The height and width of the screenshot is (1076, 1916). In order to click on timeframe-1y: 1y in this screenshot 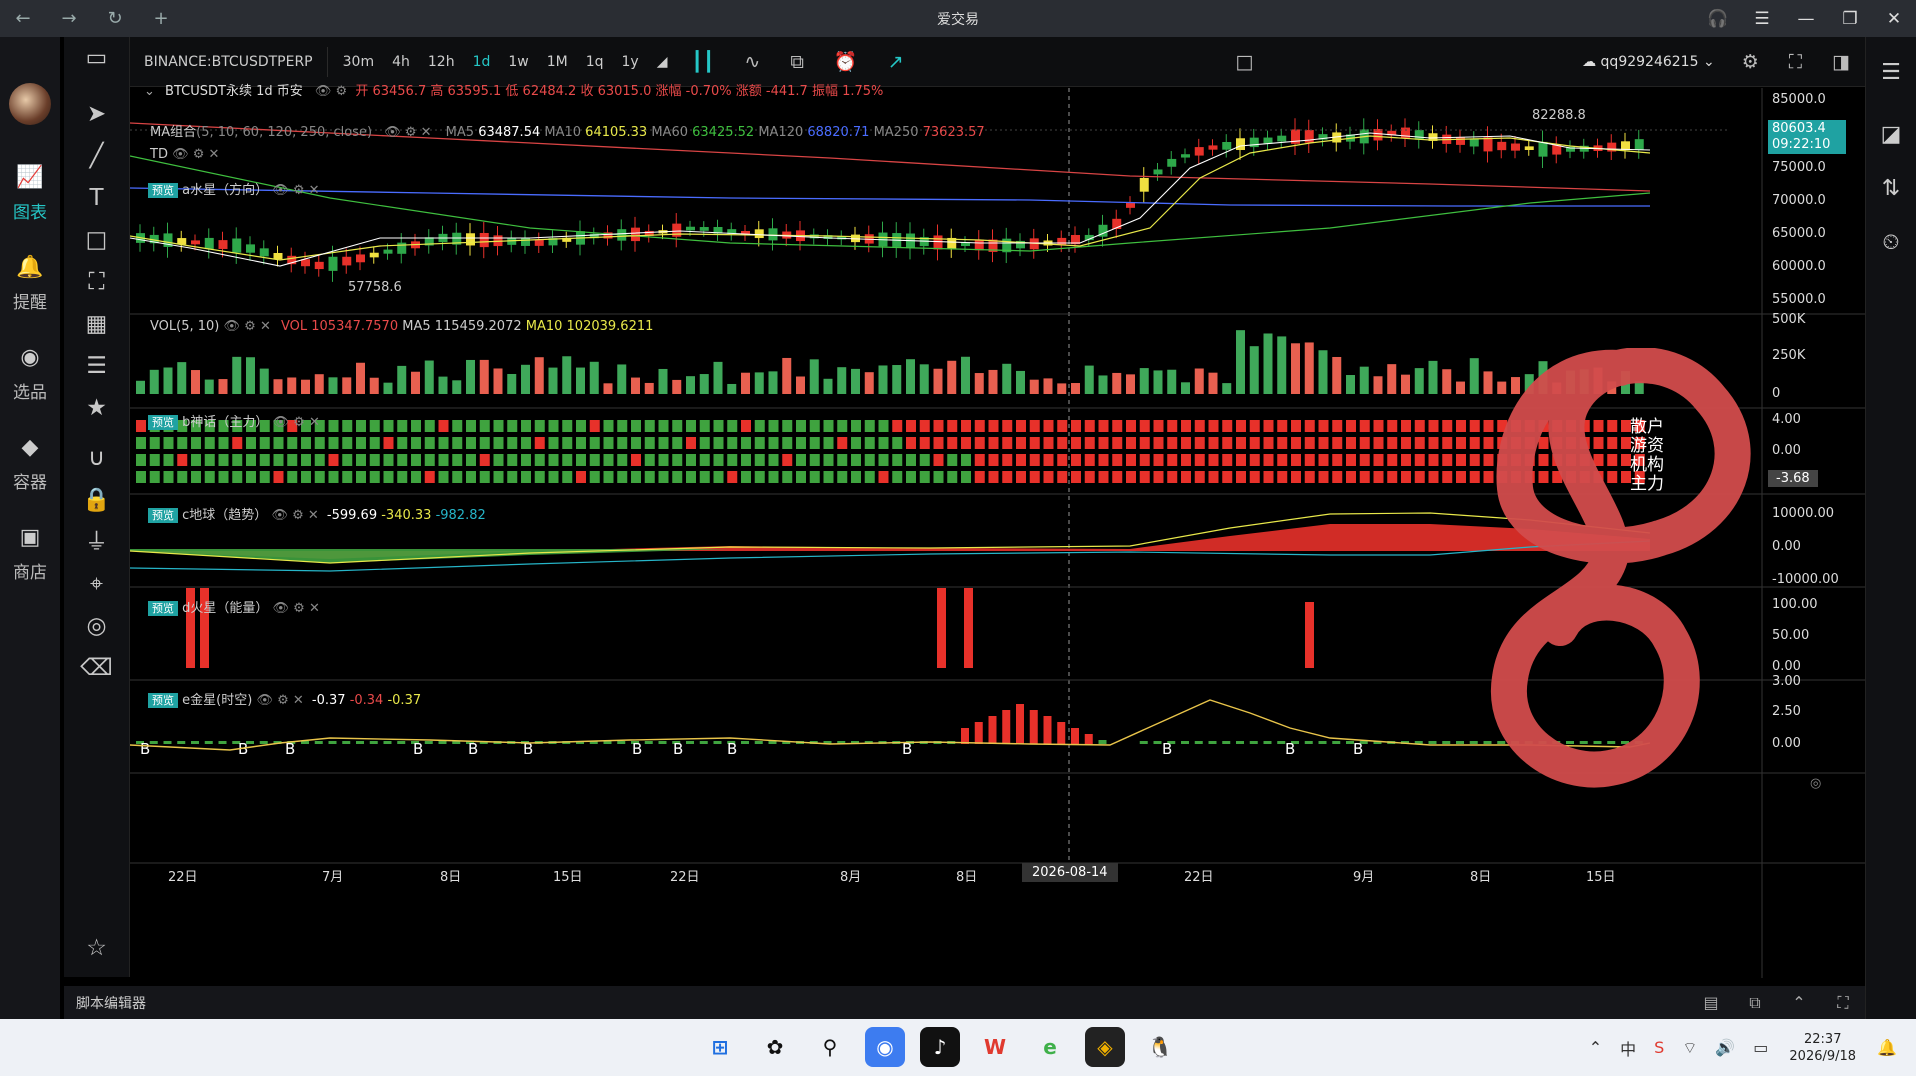, I will do `click(630, 62)`.